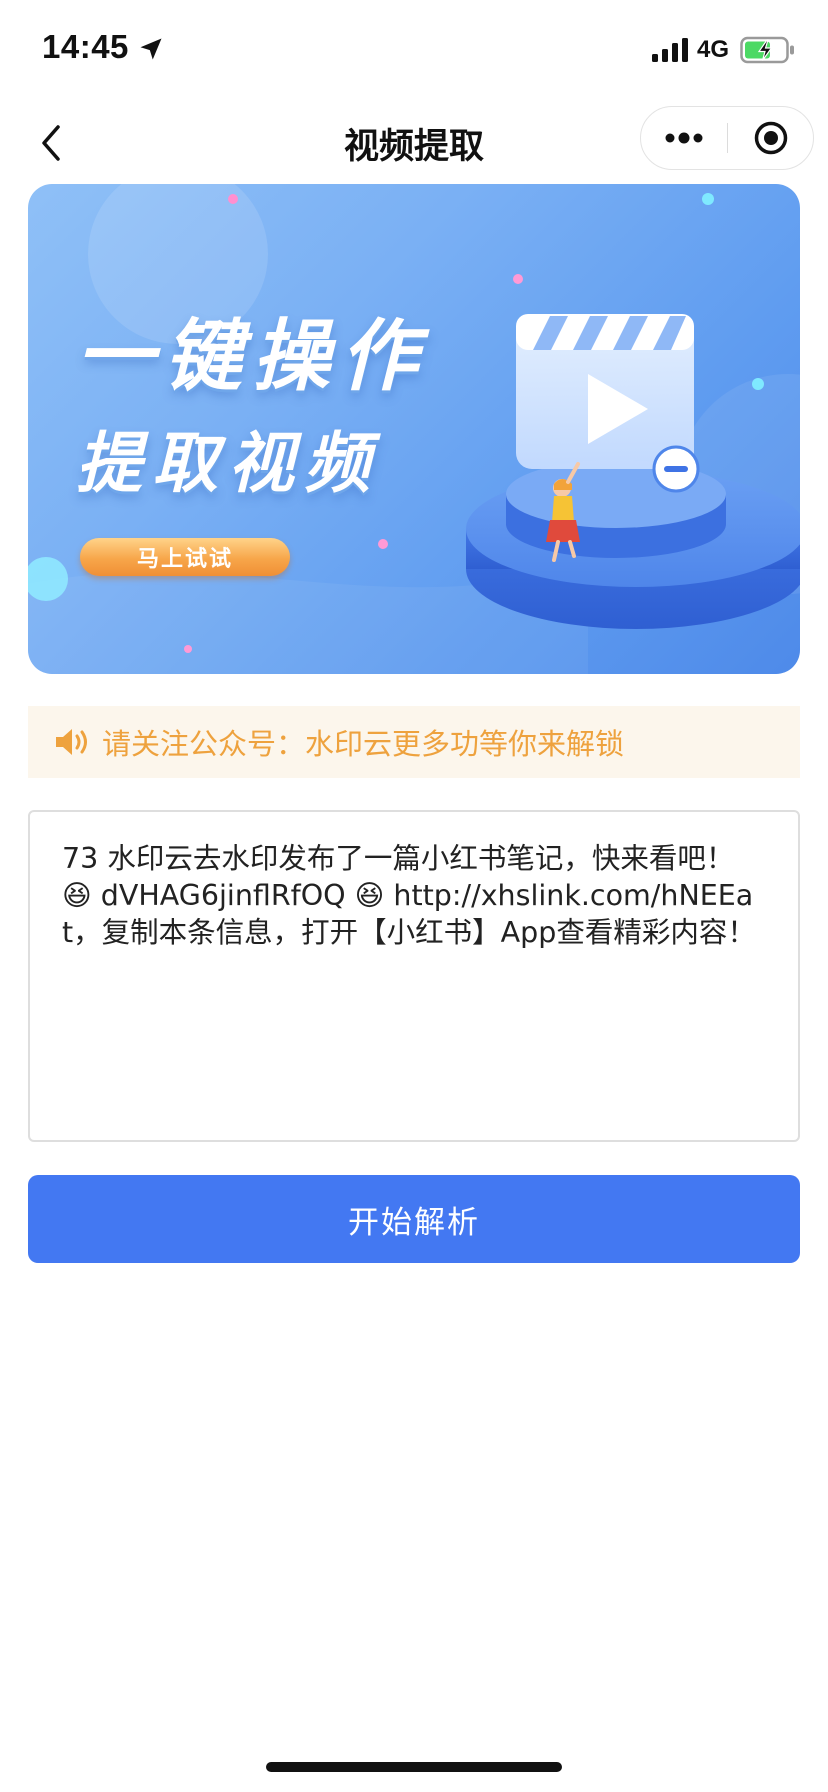 The image size is (828, 1792). What do you see at coordinates (228, 463) in the screenshot?
I see `banner-headline-line2: 提取视频` at bounding box center [228, 463].